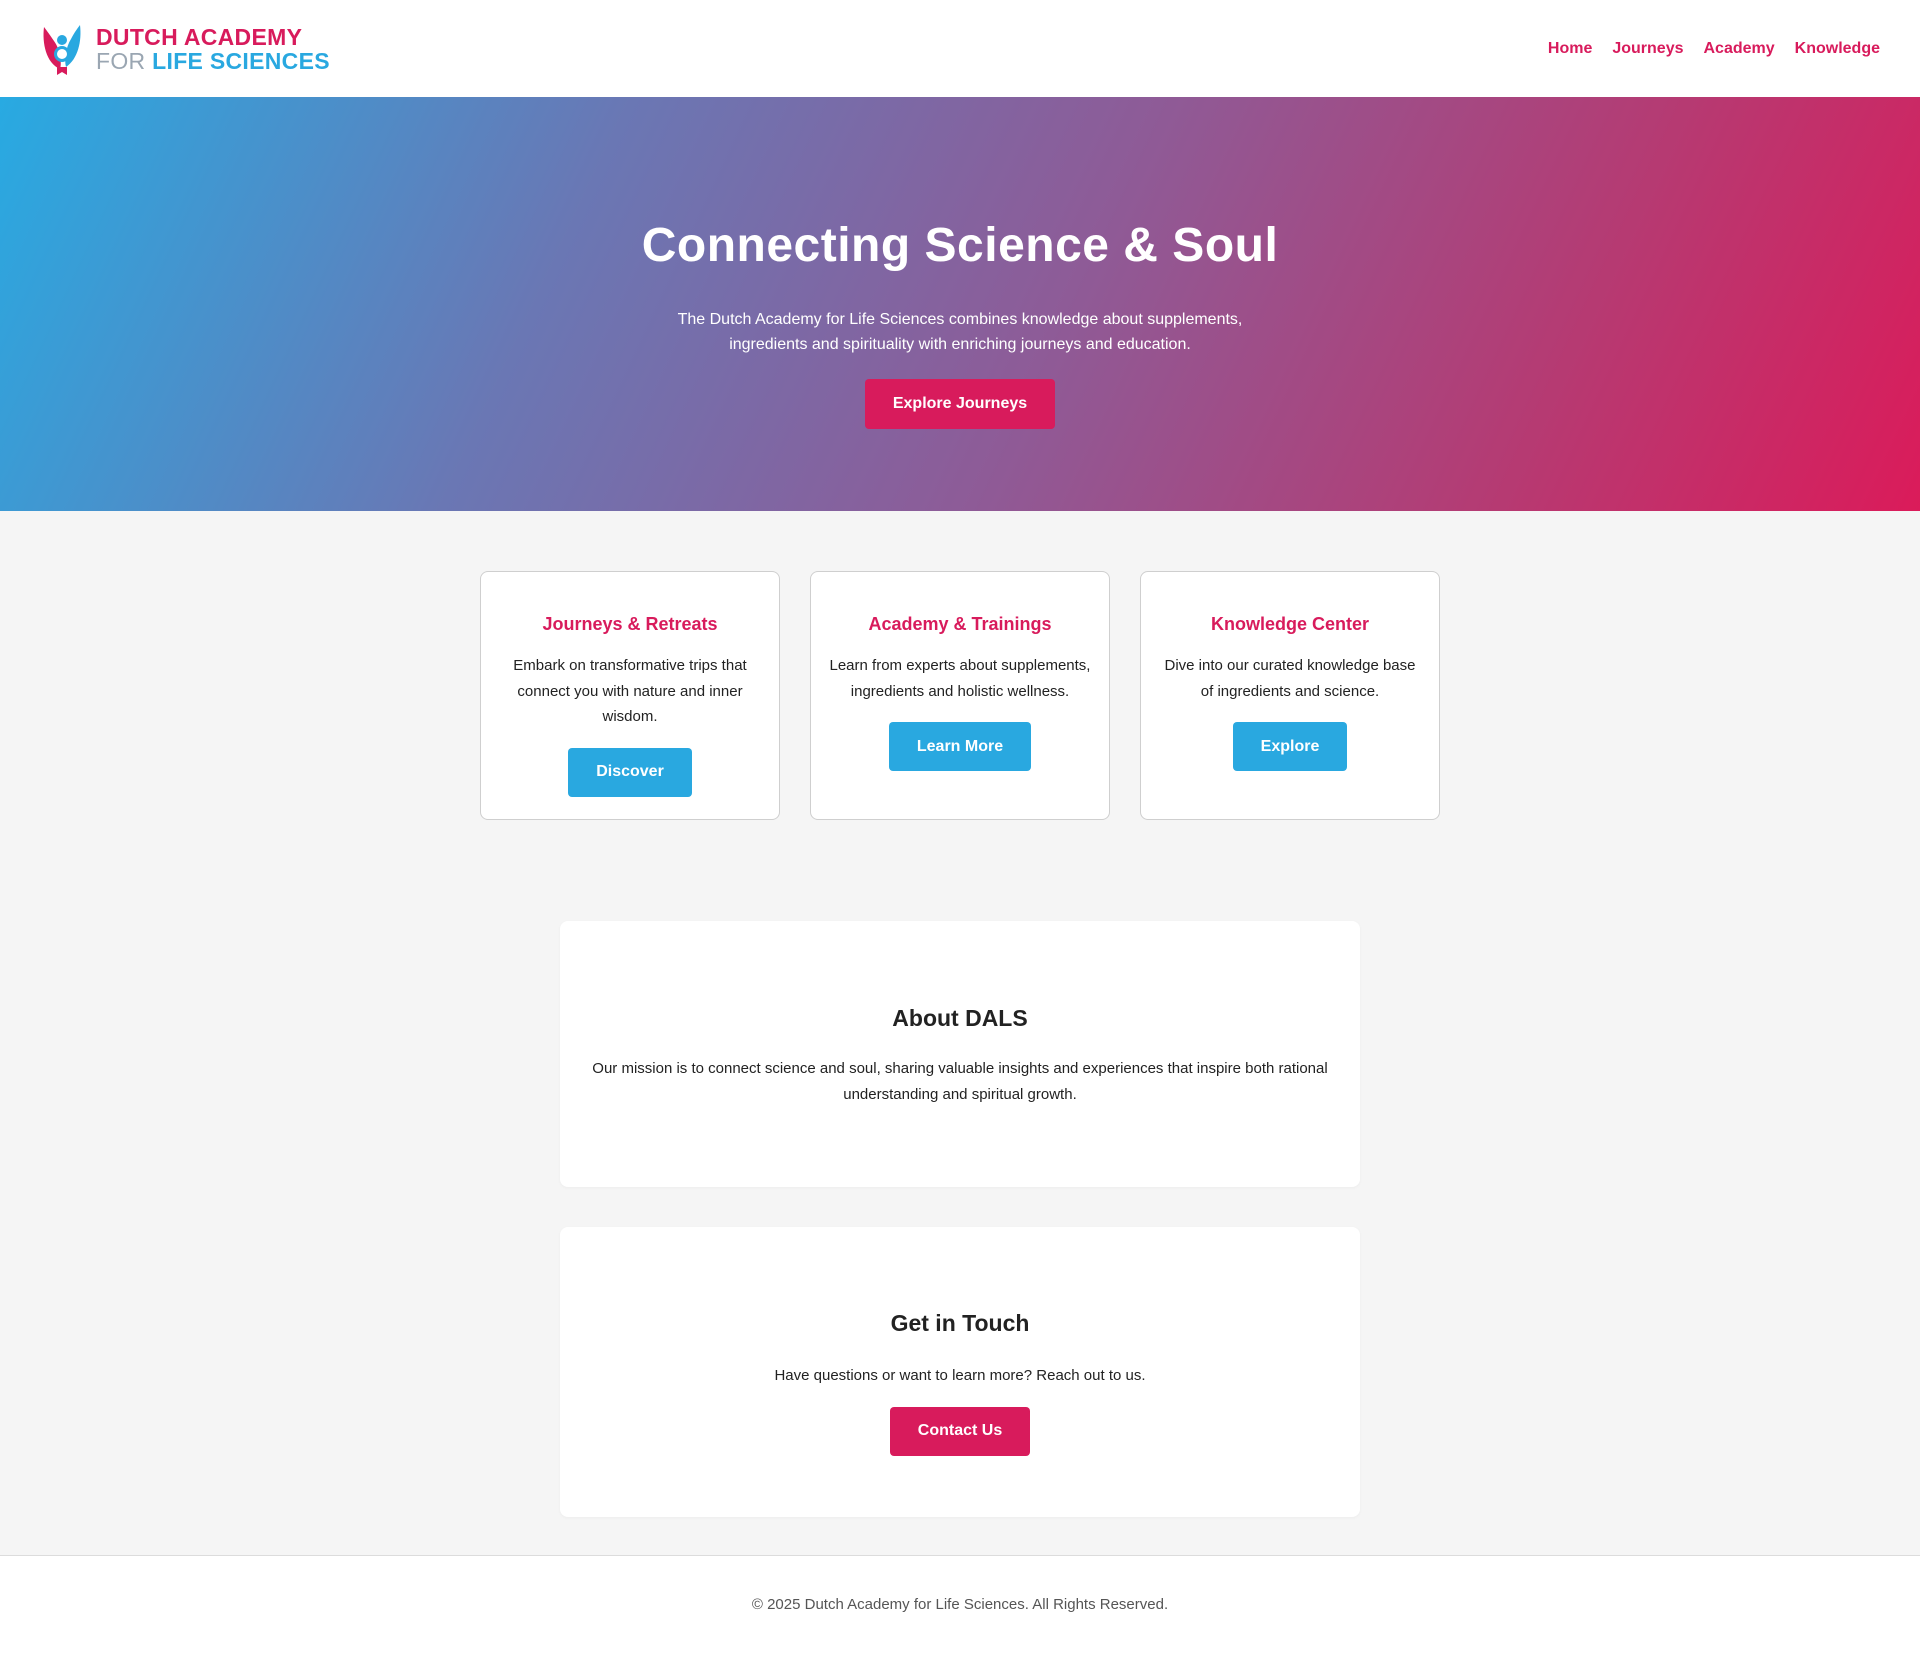 The height and width of the screenshot is (1654, 1920). What do you see at coordinates (1837, 49) in the screenshot?
I see `nav-knowledge: Knowledge` at bounding box center [1837, 49].